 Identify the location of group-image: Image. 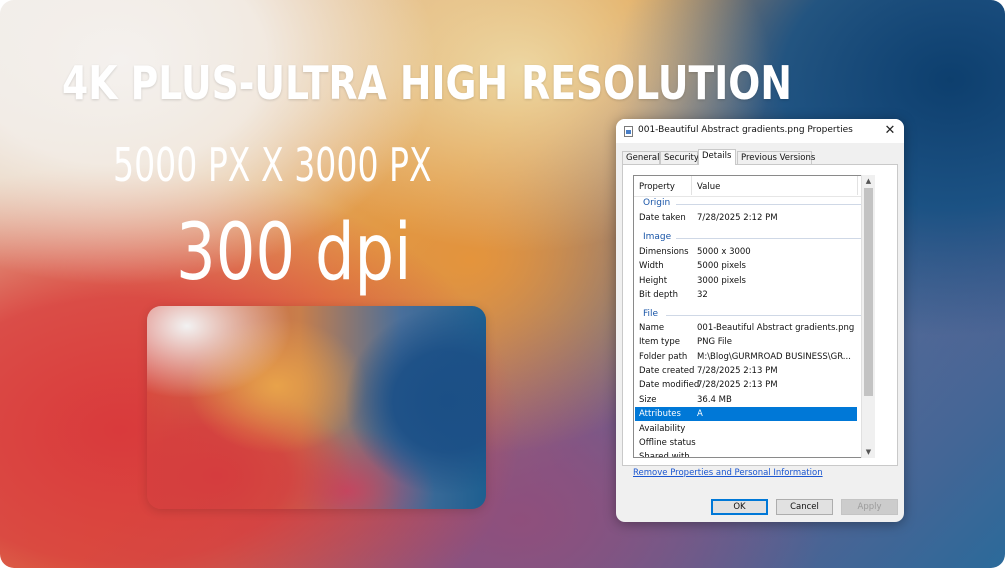
(657, 237).